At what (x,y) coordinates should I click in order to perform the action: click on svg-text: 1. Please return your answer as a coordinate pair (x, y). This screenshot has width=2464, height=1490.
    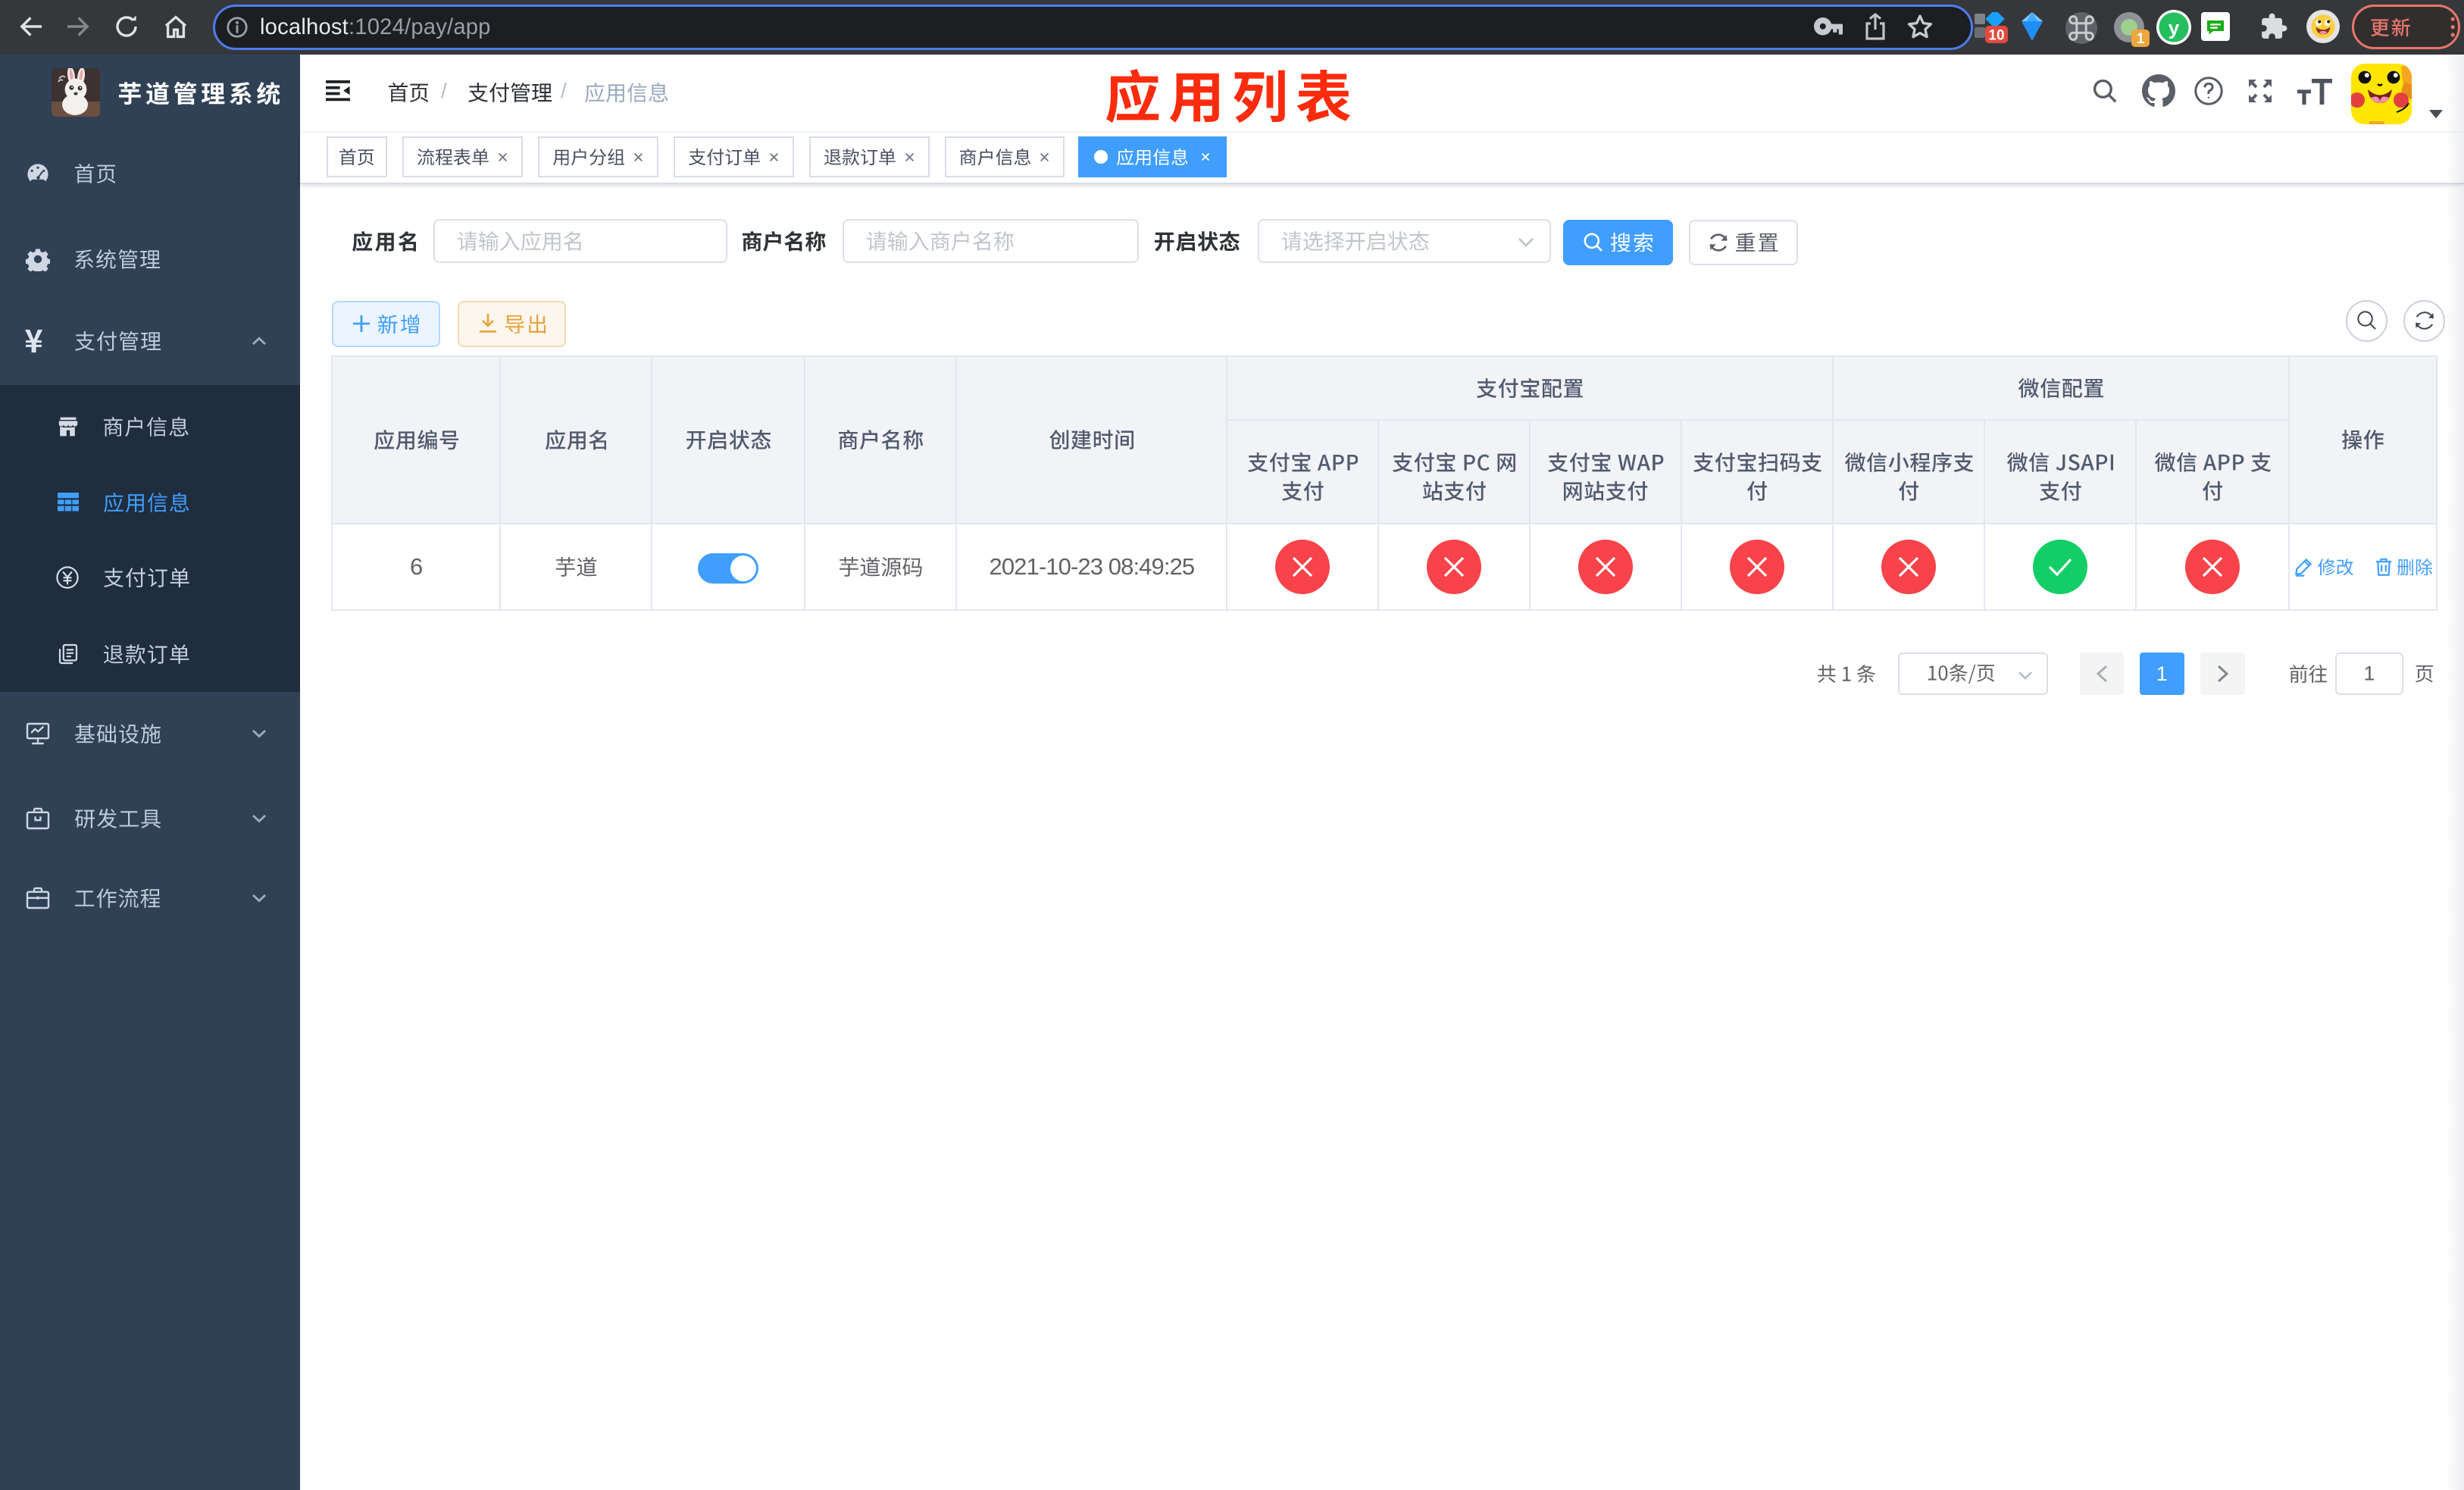
    Looking at the image, I should click on (2141, 39).